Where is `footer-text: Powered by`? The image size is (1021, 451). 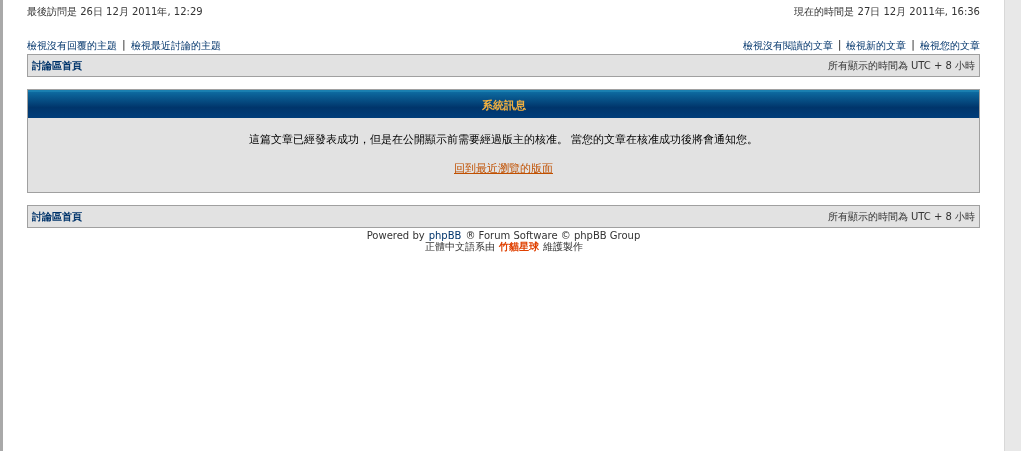 footer-text: Powered by is located at coordinates (395, 235).